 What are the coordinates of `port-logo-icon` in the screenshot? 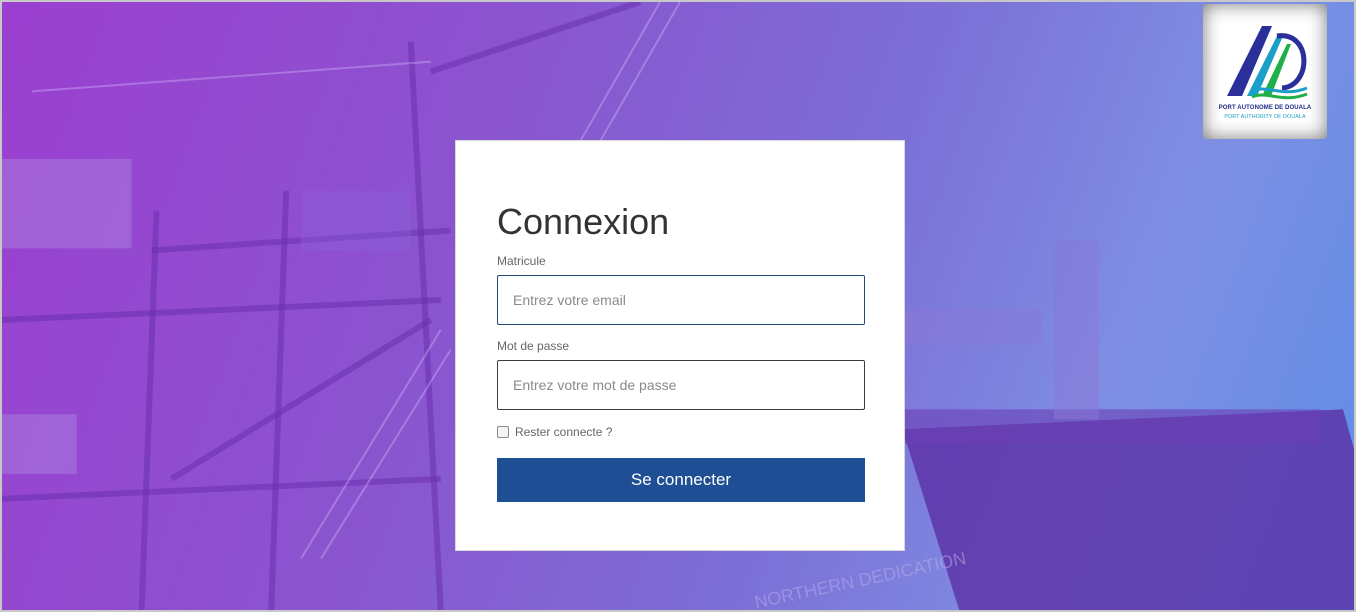 It's located at (1267, 63).